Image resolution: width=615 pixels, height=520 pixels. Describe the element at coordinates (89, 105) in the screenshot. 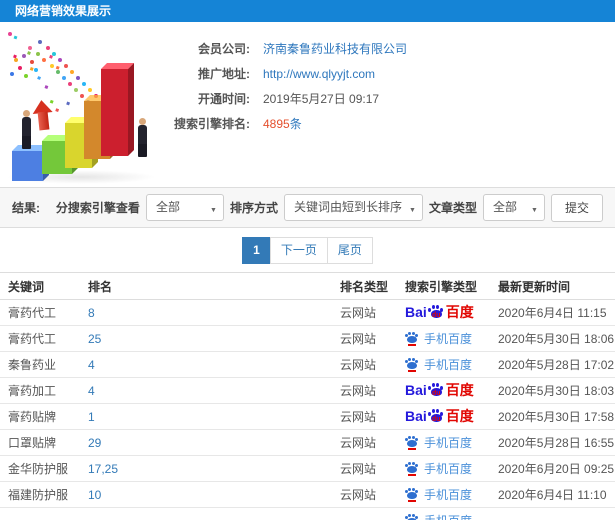

I see `bar-chart-clipart` at that location.